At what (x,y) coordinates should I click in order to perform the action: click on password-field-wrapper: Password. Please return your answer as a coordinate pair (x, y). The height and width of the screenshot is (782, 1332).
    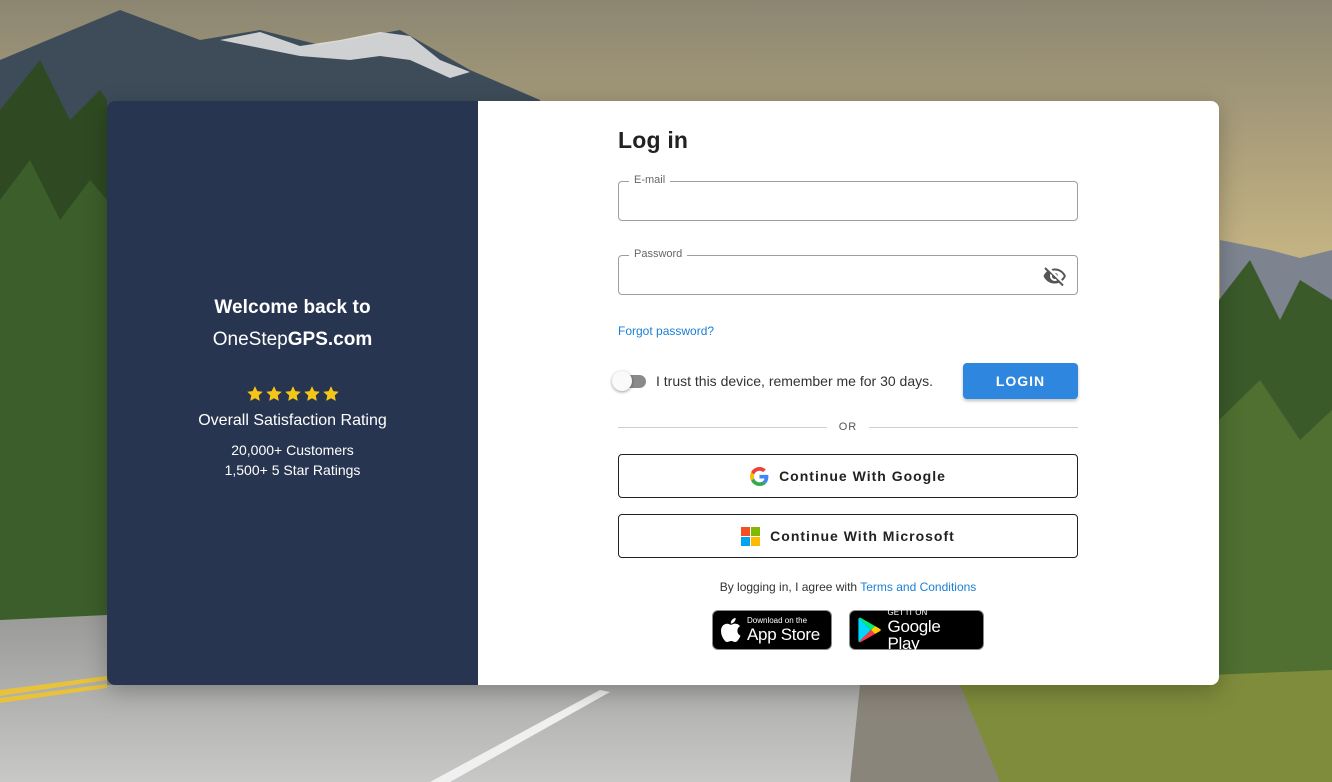
    Looking at the image, I should click on (848, 271).